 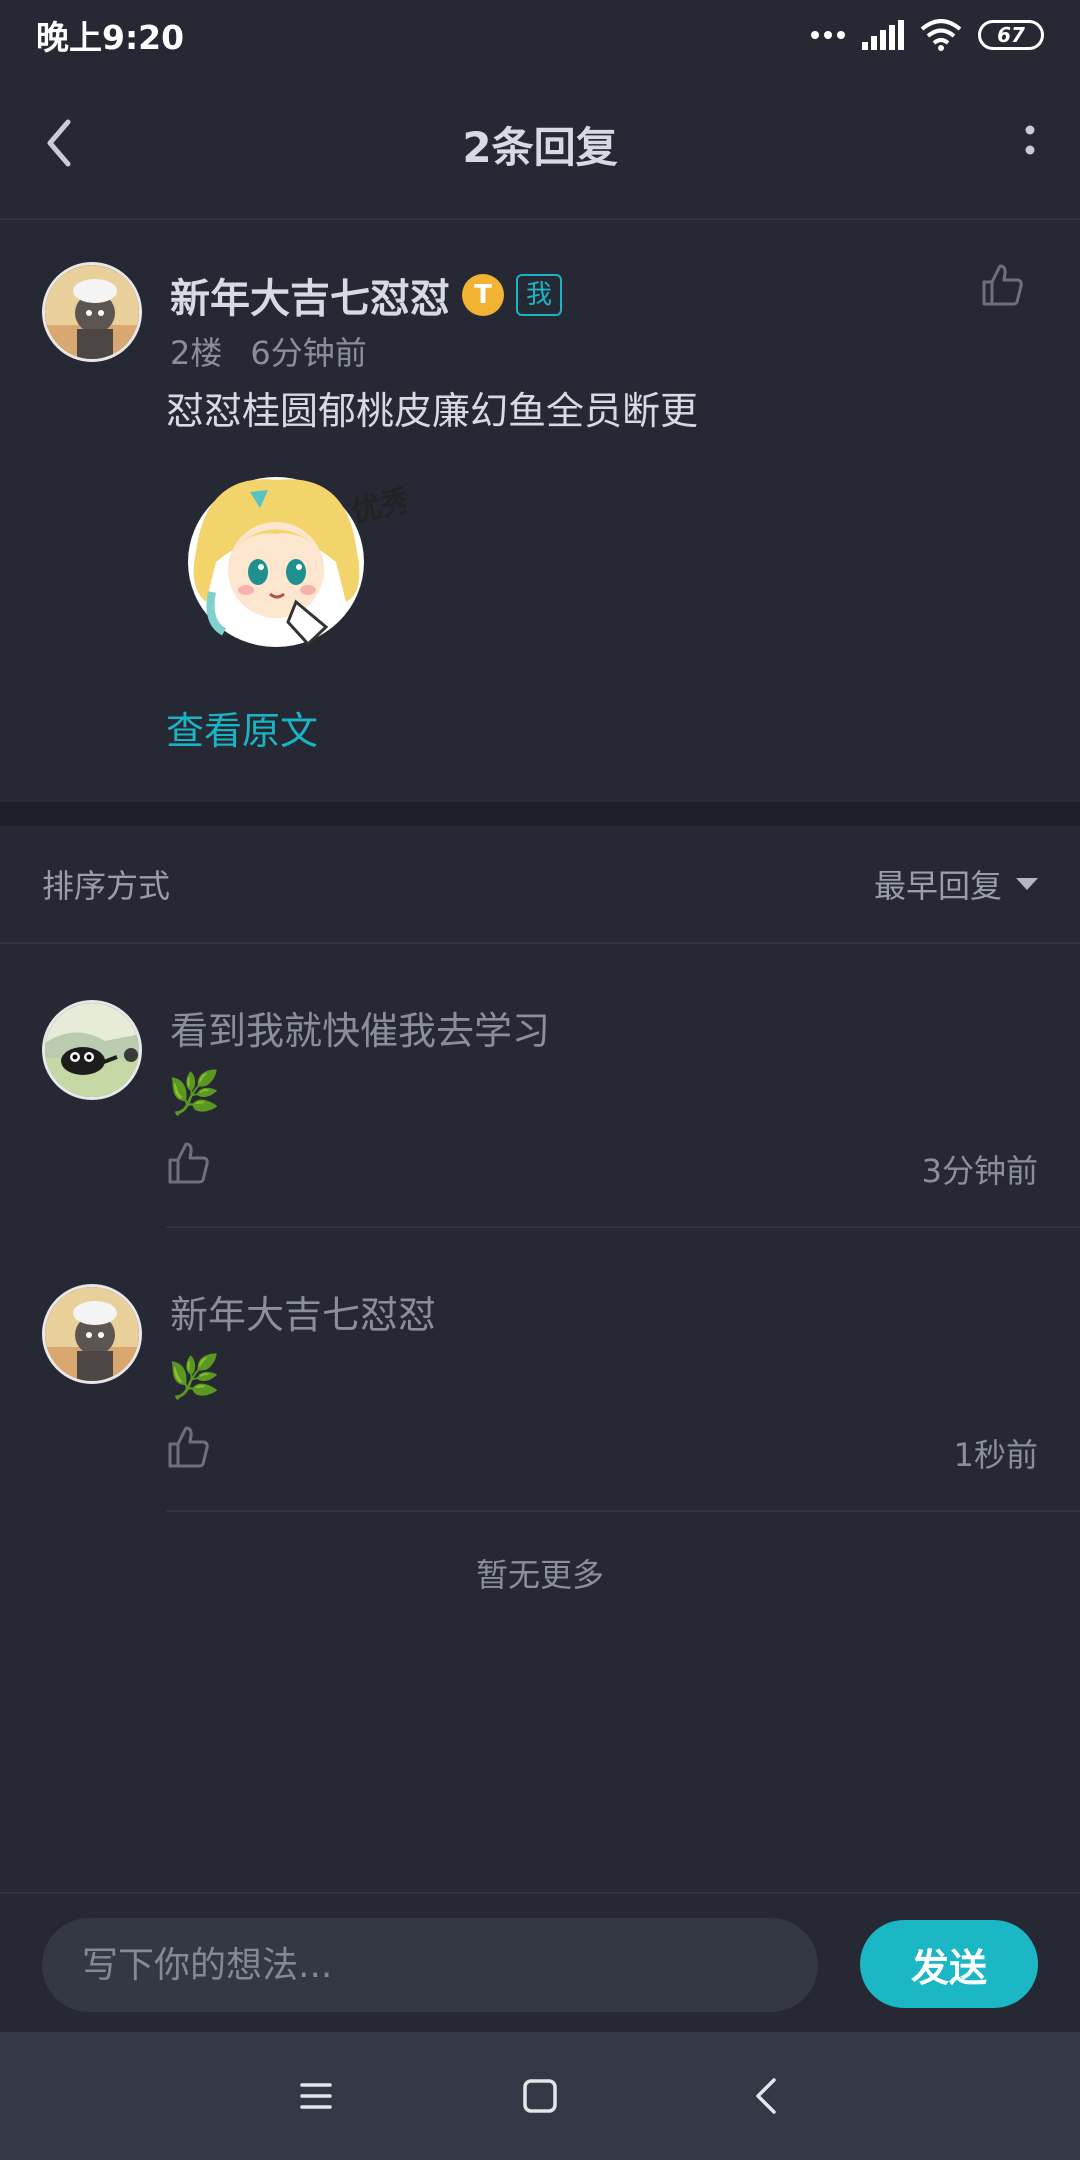 I want to click on comment-input, so click(x=430, y=1965).